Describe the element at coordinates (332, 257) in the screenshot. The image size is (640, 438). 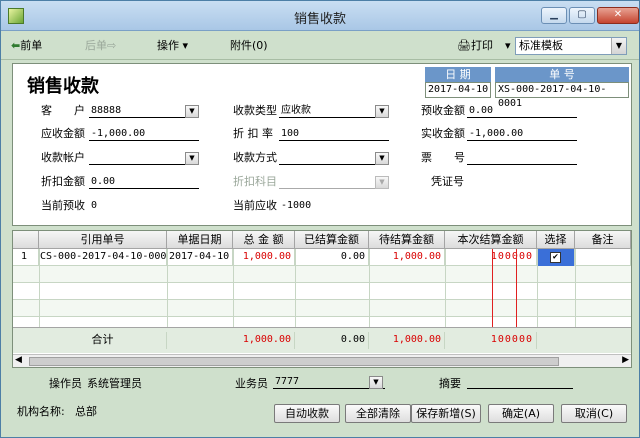
I see `settled-cell: 0.00` at that location.